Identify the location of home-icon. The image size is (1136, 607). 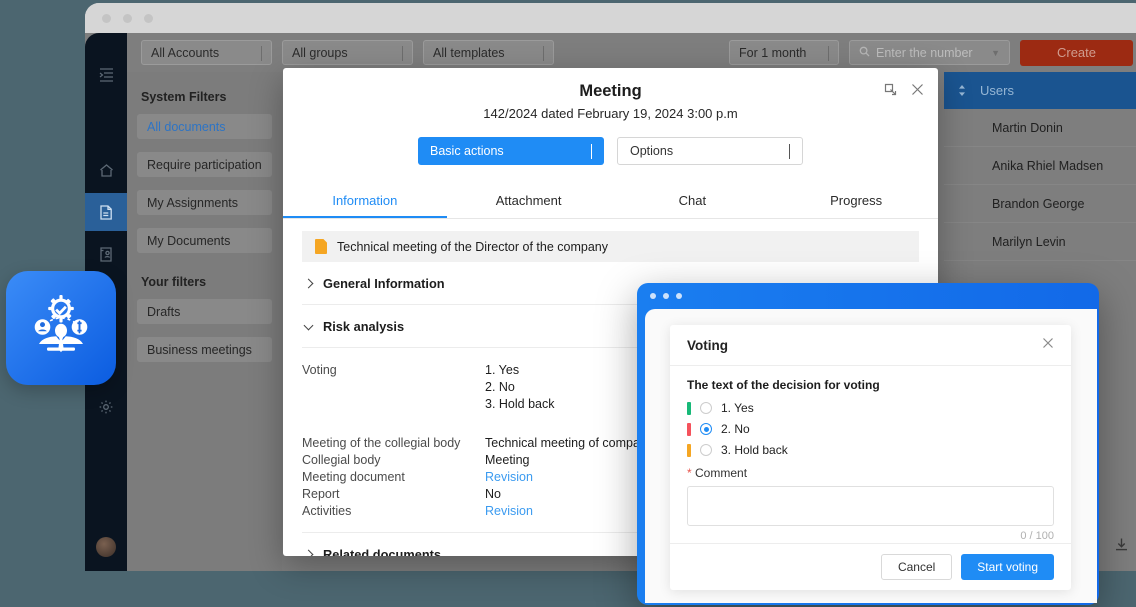
(106, 170).